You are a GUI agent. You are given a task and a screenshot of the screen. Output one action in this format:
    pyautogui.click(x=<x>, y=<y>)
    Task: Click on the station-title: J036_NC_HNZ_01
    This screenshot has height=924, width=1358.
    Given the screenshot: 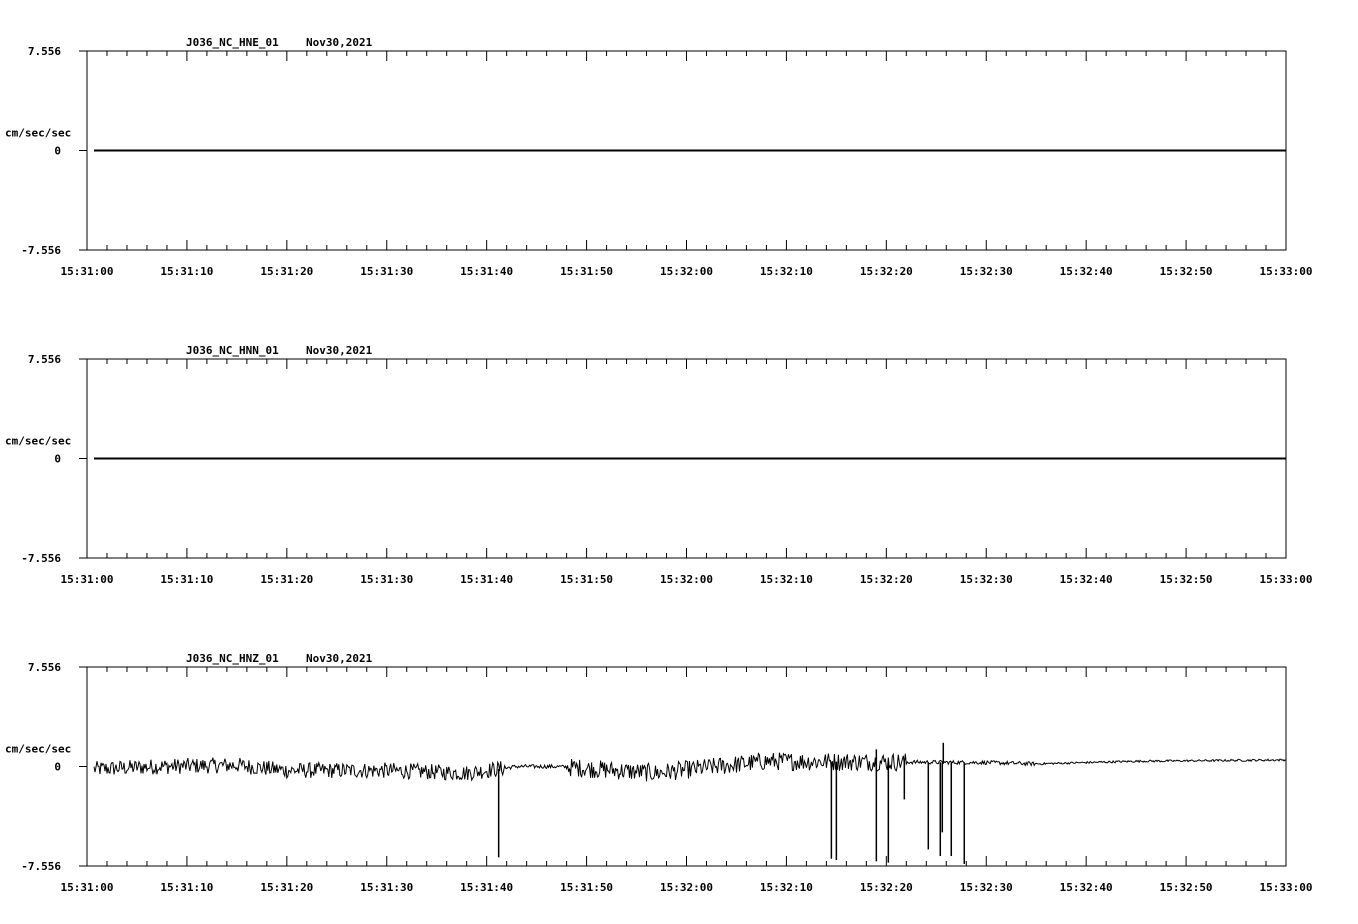 What is the action you would take?
    pyautogui.click(x=232, y=658)
    